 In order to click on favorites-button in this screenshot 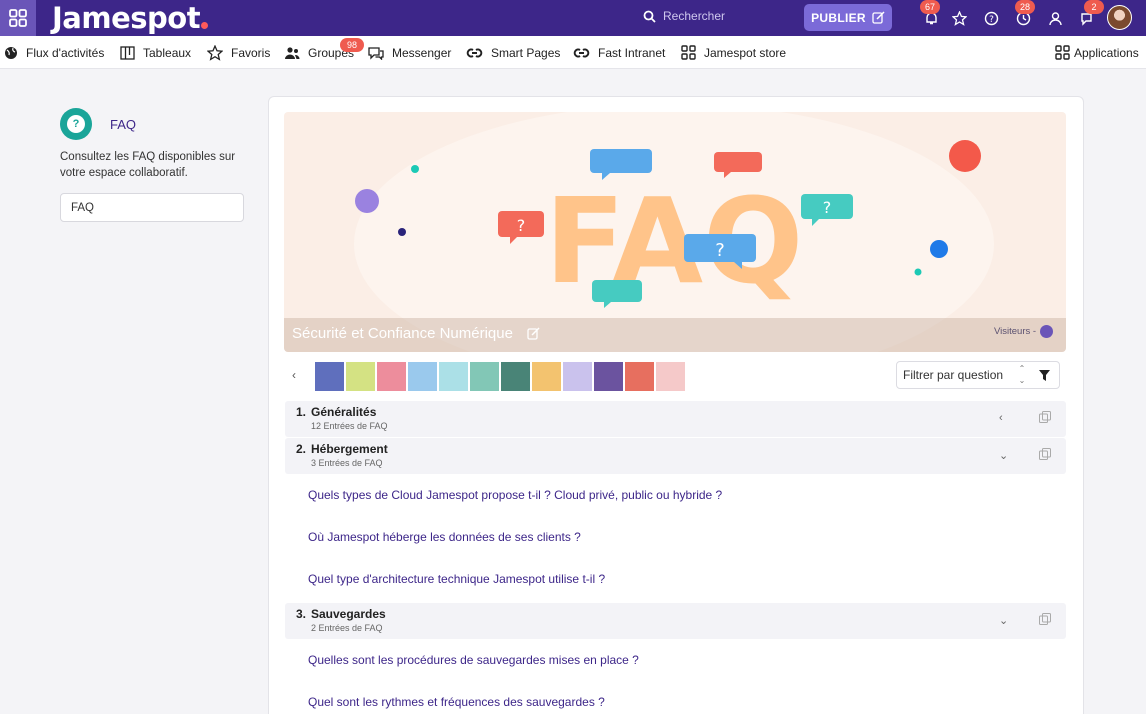, I will do `click(959, 18)`.